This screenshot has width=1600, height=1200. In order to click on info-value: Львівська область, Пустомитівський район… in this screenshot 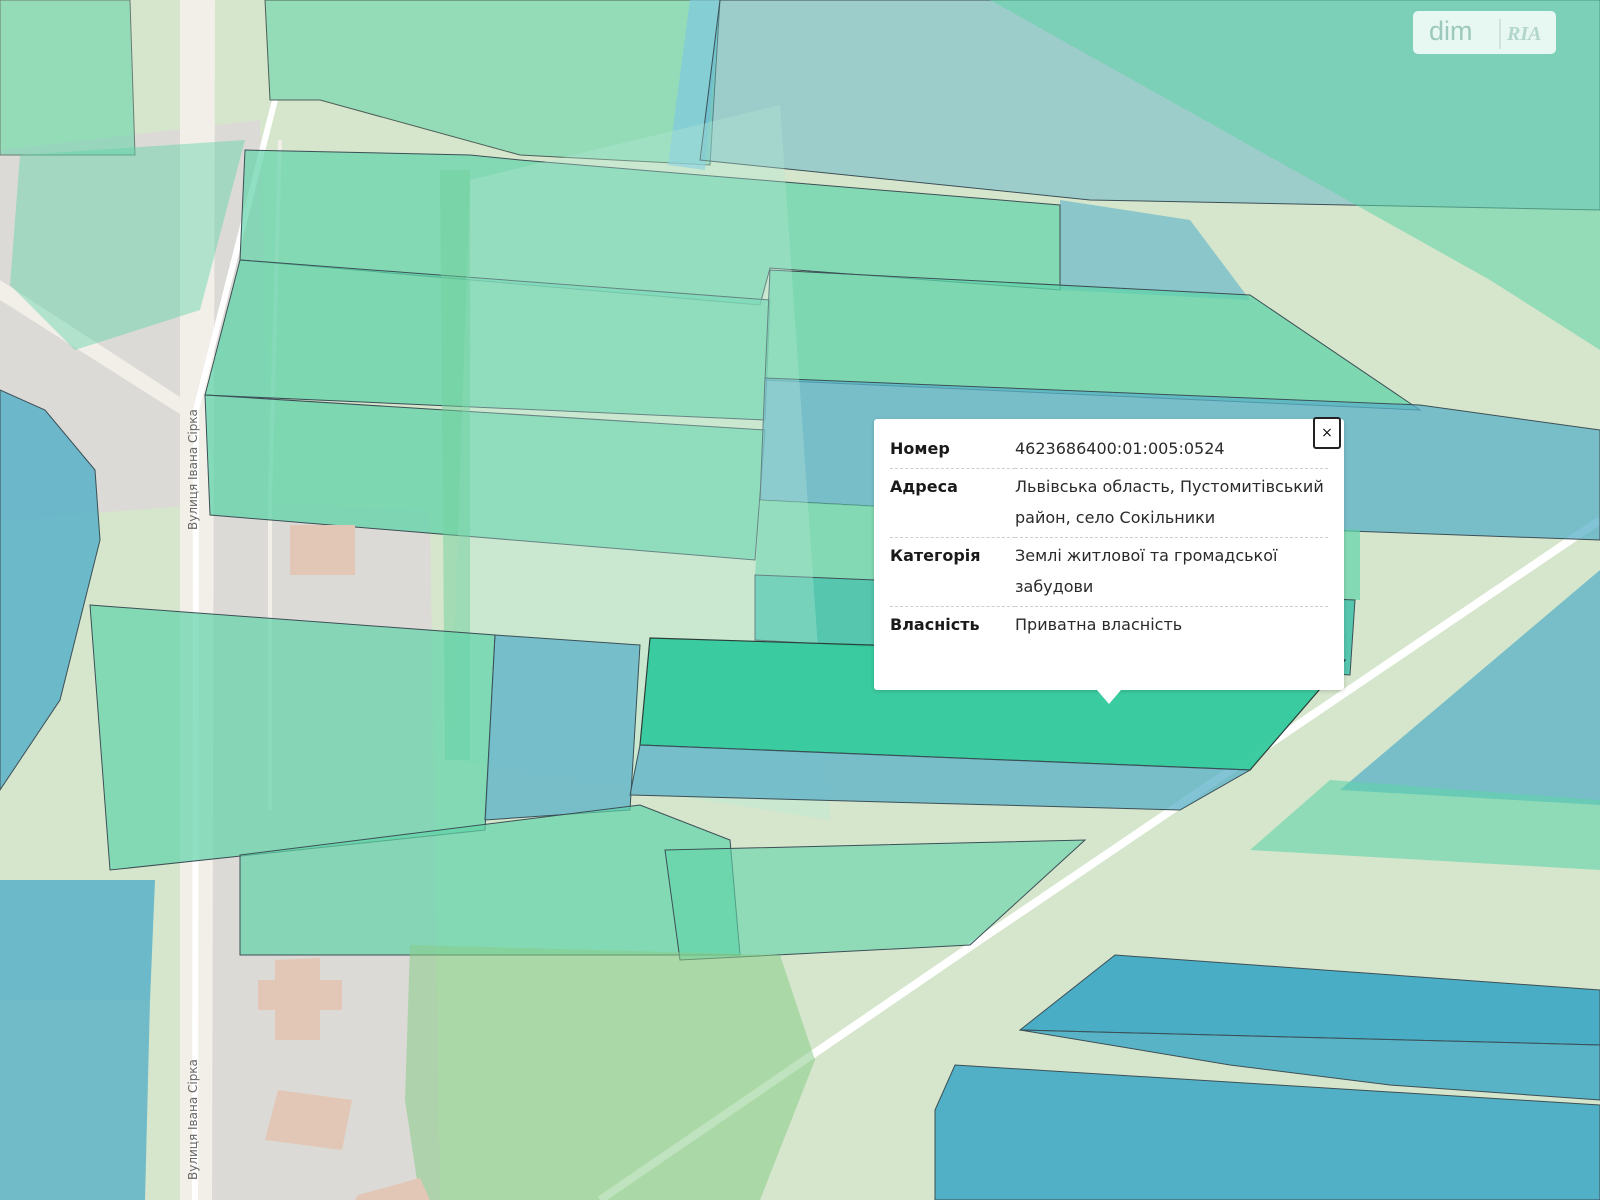, I will do `click(1169, 502)`.